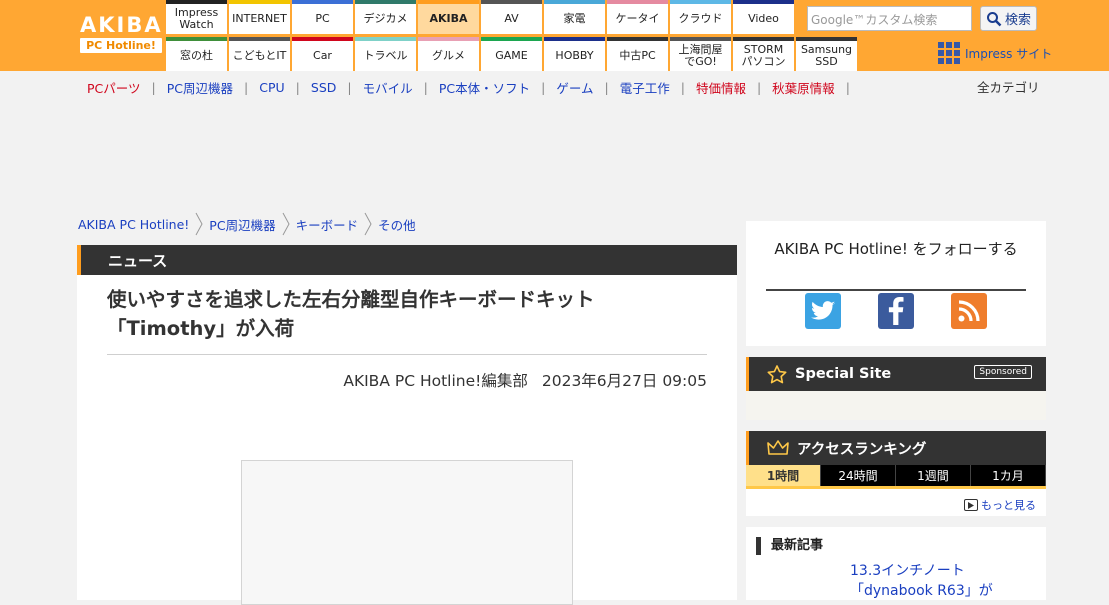  Describe the element at coordinates (637, 54) in the screenshot. I see `network-nav-item-pc: 中古PC` at that location.